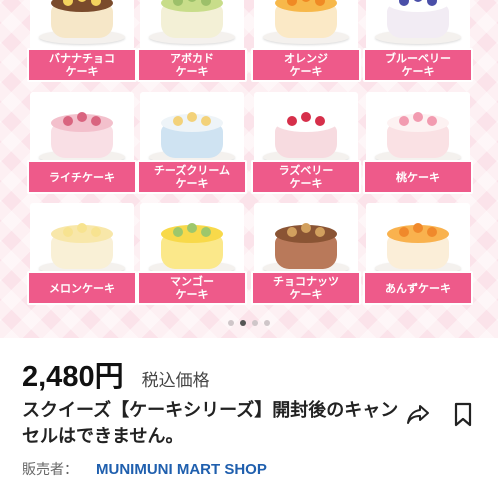 The width and height of the screenshot is (498, 498). I want to click on cake-label: オレンジ ケーキ, so click(306, 65).